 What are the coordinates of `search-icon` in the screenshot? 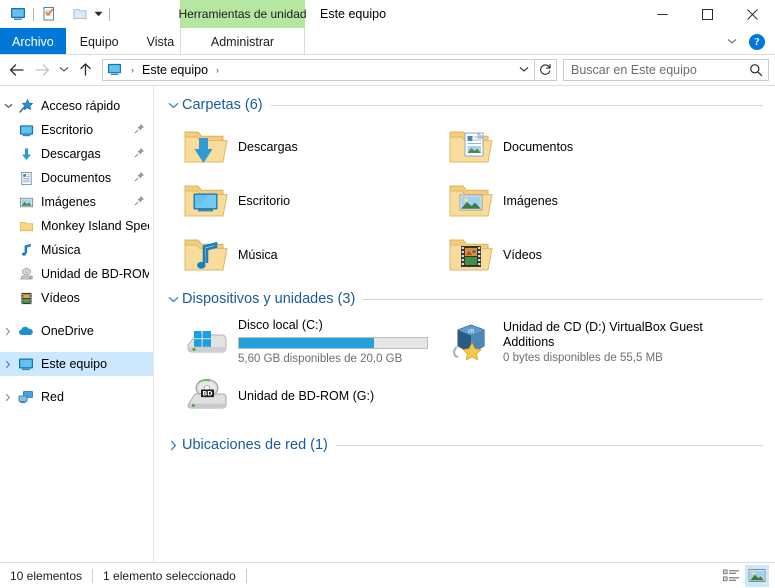 It's located at (756, 70).